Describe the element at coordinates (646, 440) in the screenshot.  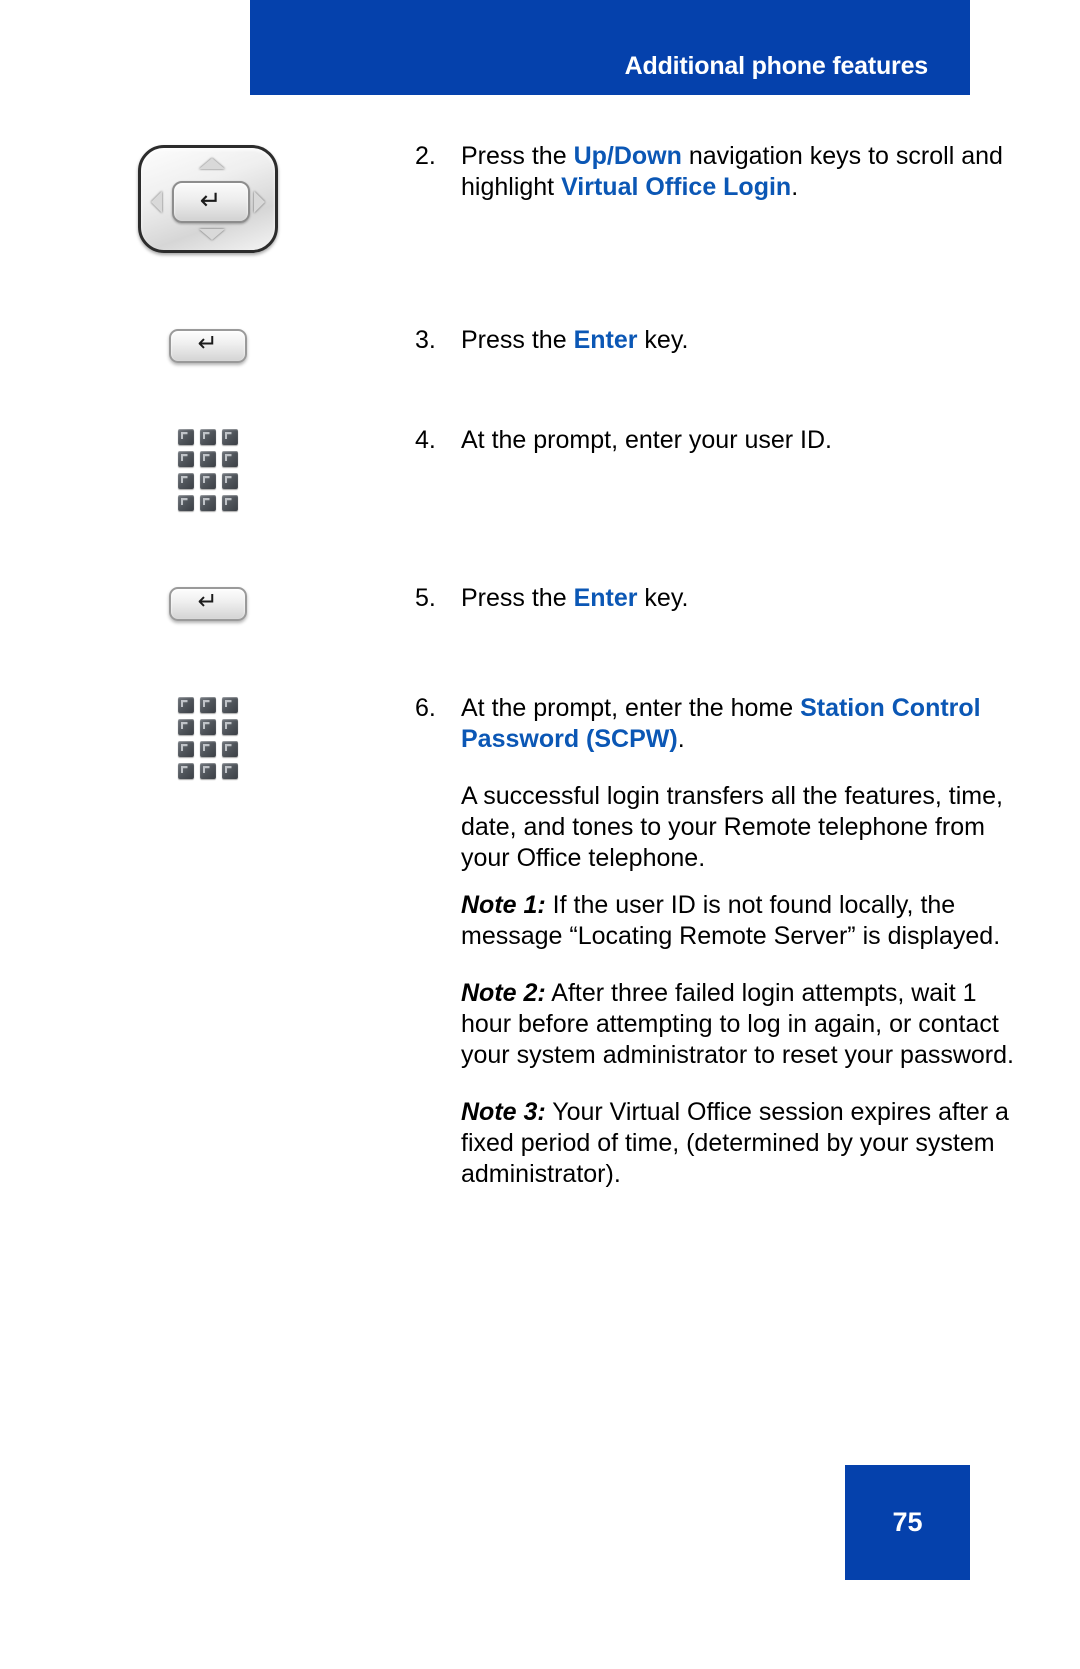
I see `step-4-body: At the prompt, enter your user ID.` at that location.